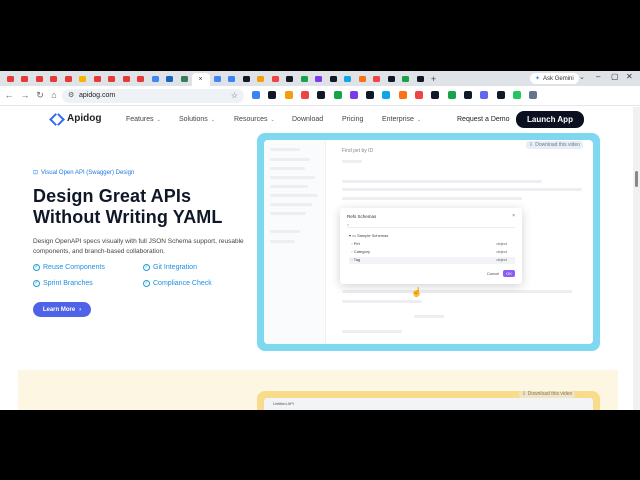  Describe the element at coordinates (254, 119) in the screenshot. I see `nav-resources: Resources ⌄` at that location.